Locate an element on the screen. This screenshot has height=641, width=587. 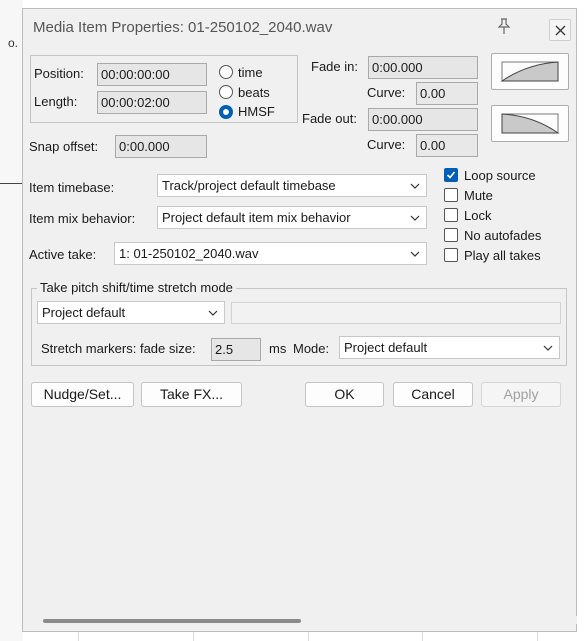
radio-beats is located at coordinates (226, 92).